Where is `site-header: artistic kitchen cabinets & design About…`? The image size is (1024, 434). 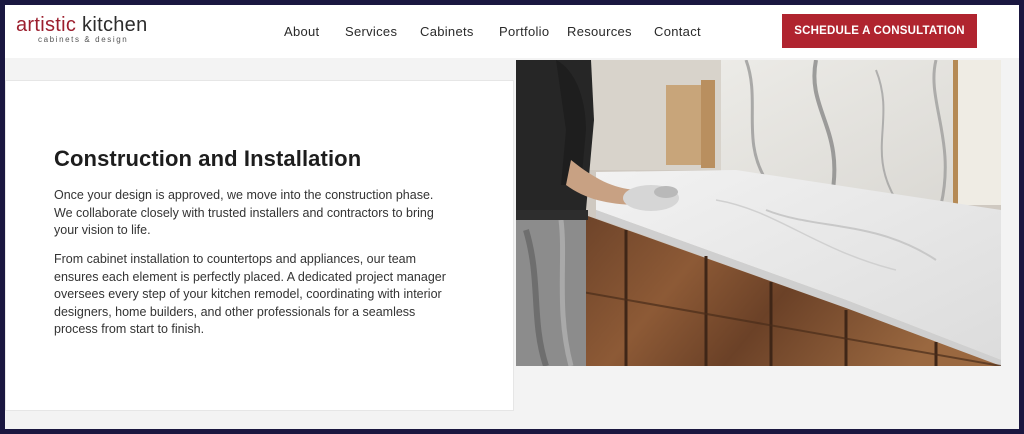 site-header: artistic kitchen cabinets & design About… is located at coordinates (512, 31).